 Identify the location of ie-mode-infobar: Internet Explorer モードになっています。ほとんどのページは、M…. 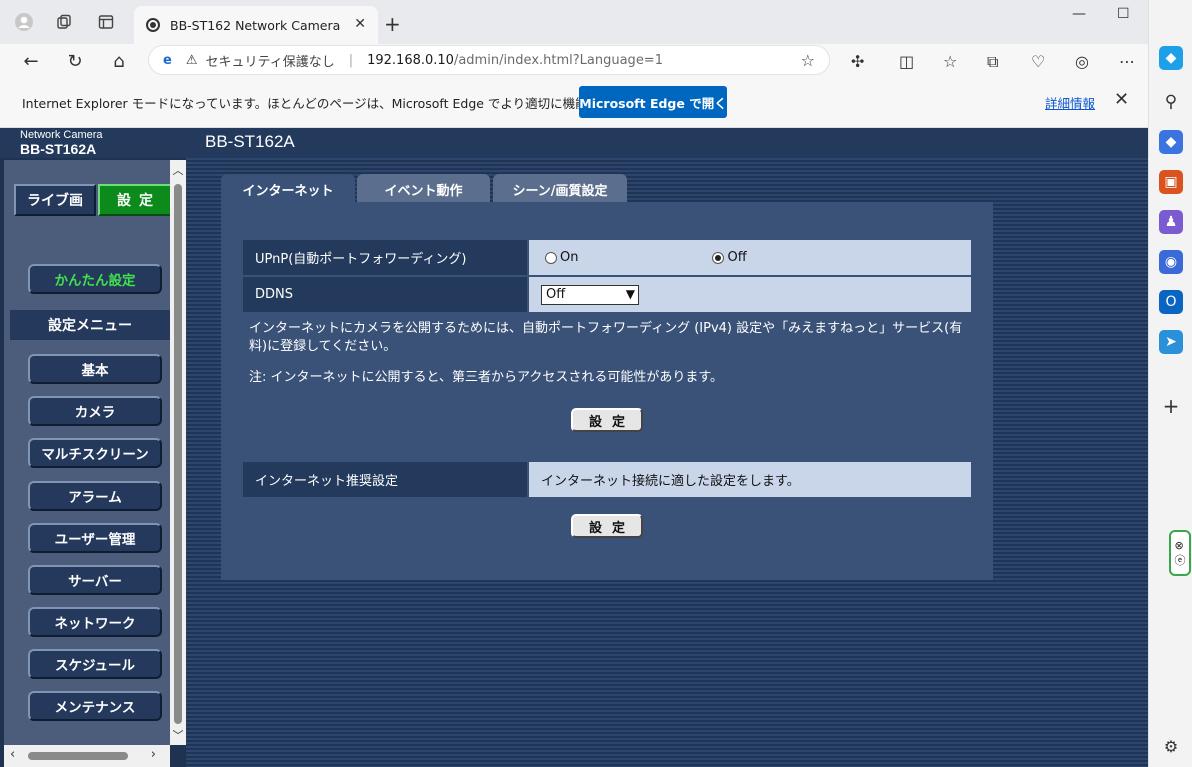
(574, 102).